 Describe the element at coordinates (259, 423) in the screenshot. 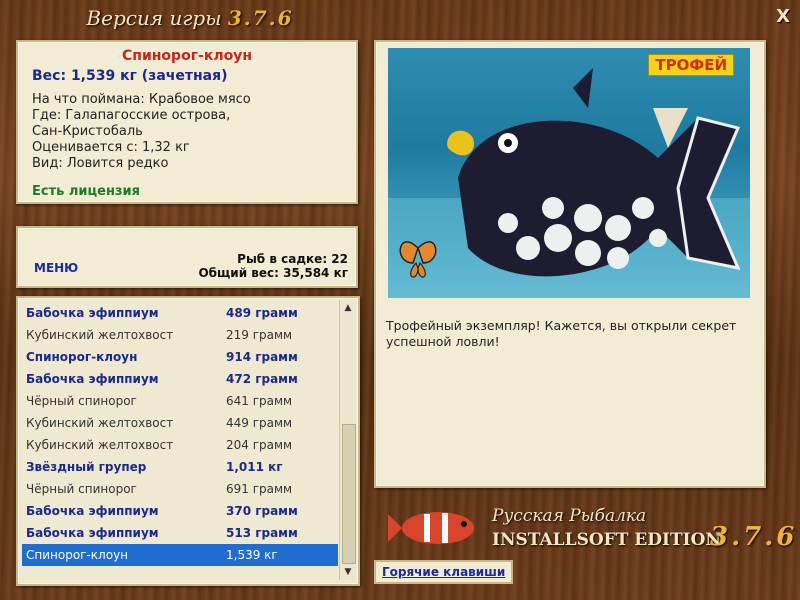

I see `catch-weight: 449 грамм` at that location.